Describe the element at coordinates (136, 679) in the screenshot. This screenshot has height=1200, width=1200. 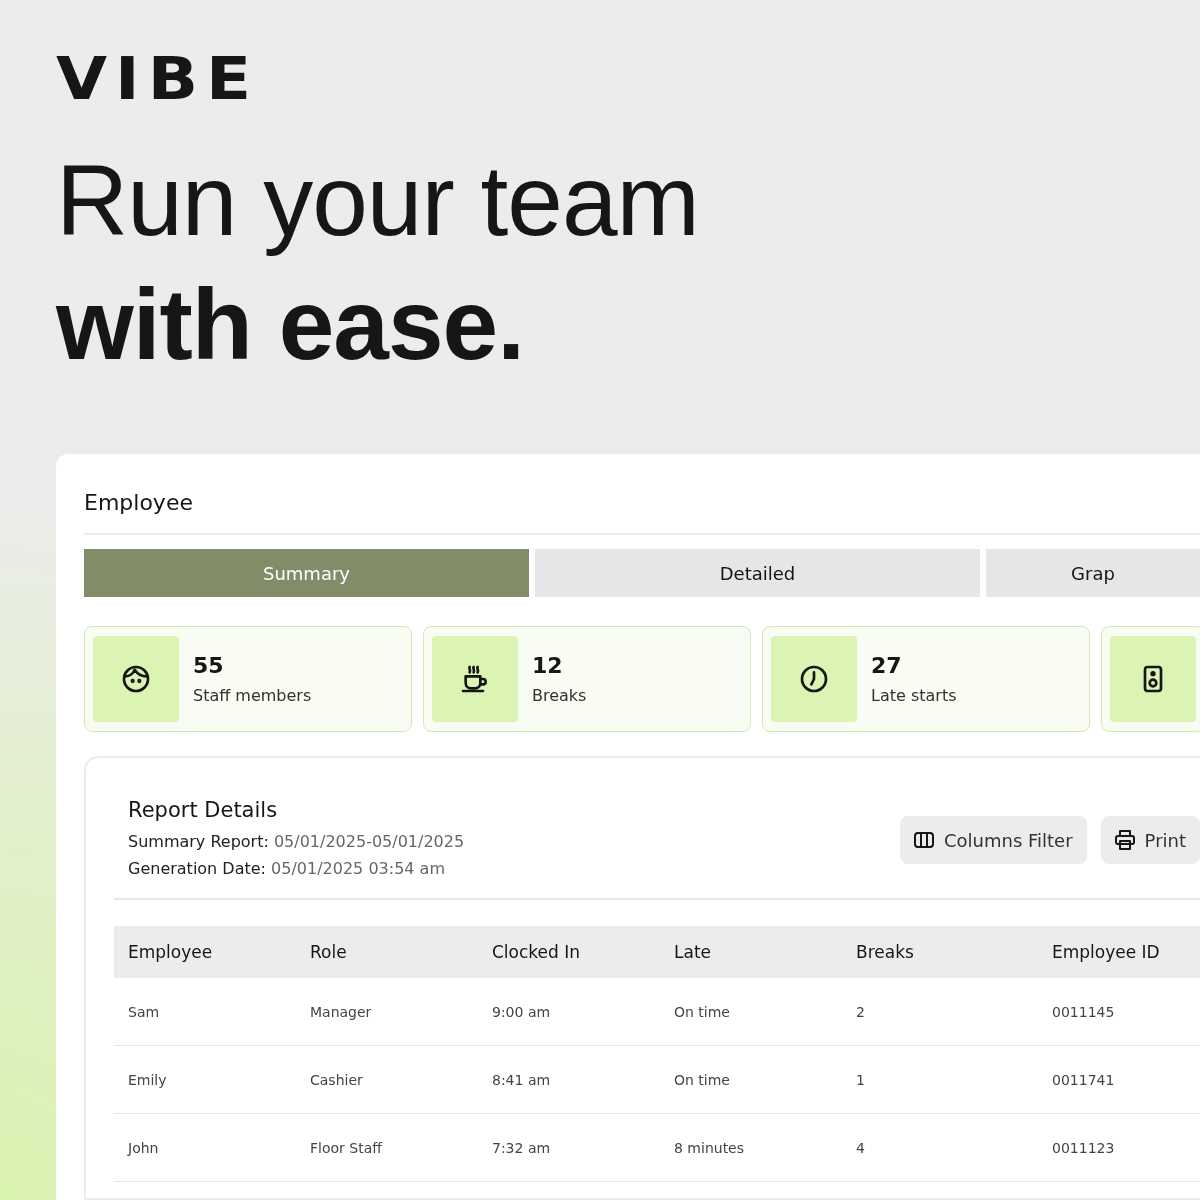
I see `face-icon` at that location.